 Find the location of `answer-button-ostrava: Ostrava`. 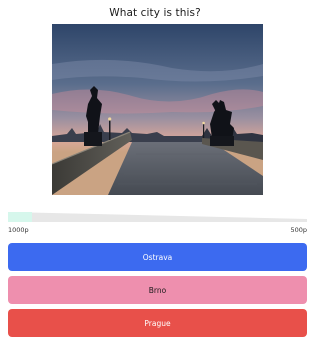

answer-button-ostrava: Ostrava is located at coordinates (157, 257).